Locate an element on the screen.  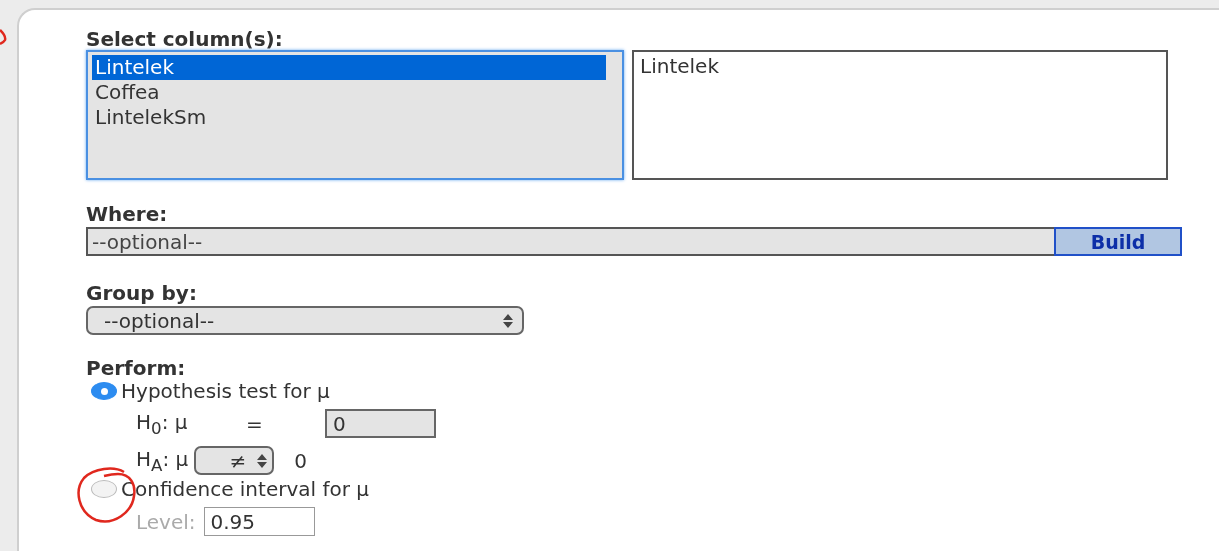
hypothesis-label: H$_{A}$: μ is located at coordinates (162, 460).